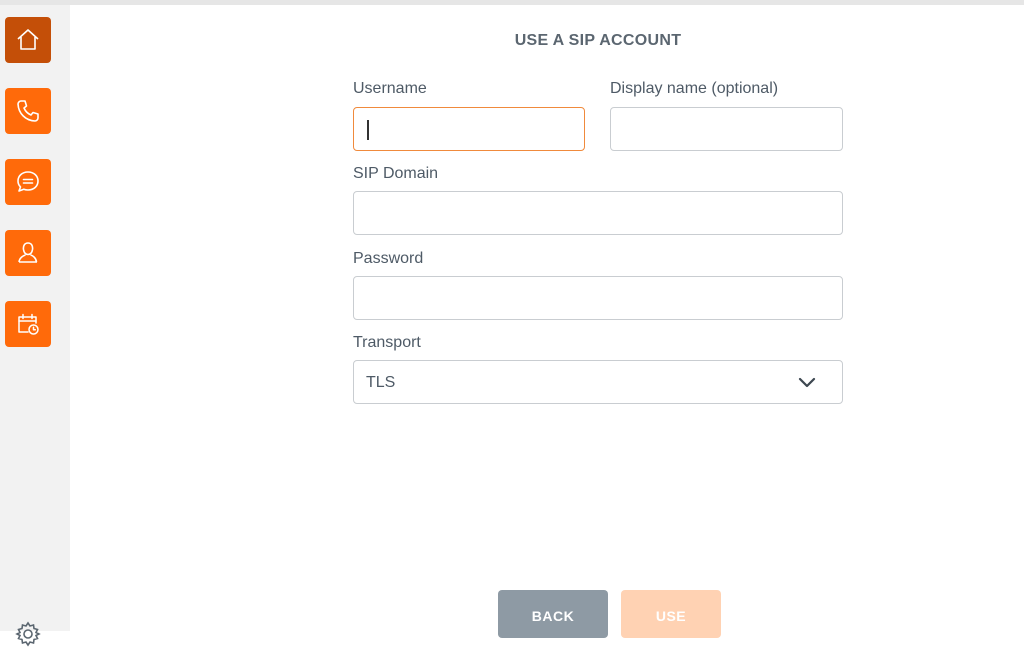 This screenshot has width=1024, height=647. I want to click on person-icon, so click(28, 252).